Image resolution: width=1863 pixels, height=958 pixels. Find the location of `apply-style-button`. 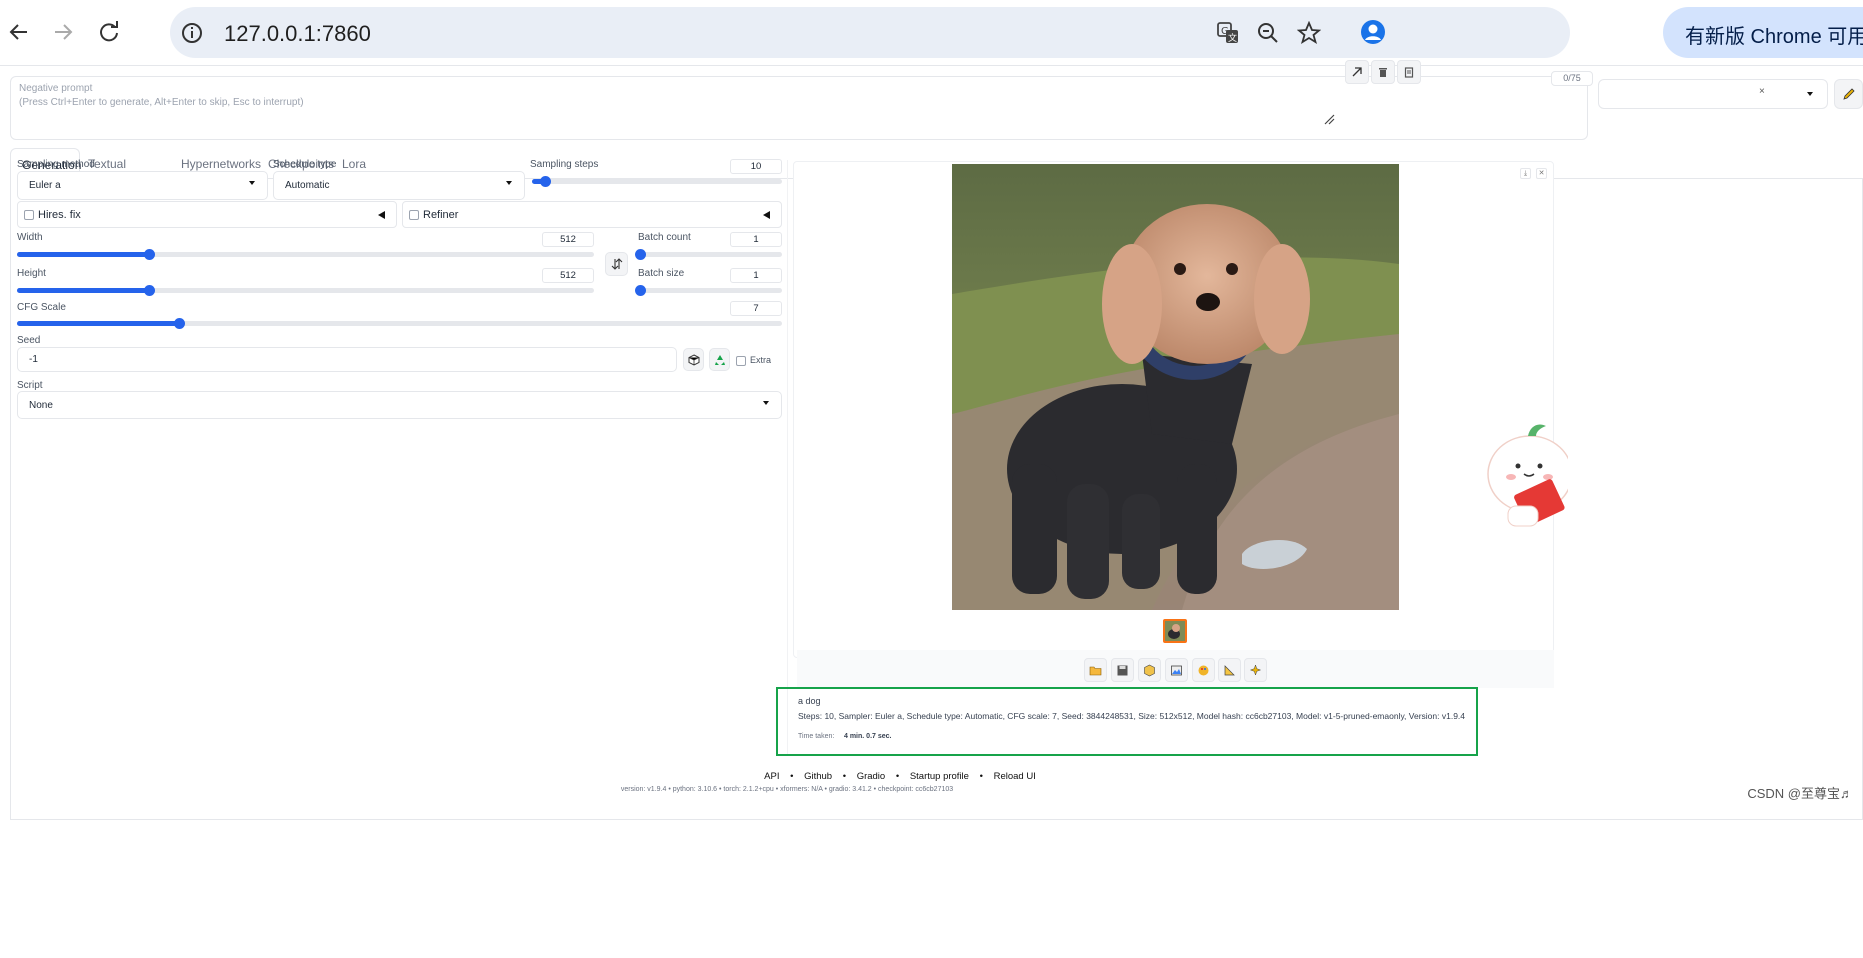

apply-style-button is located at coordinates (1409, 72).